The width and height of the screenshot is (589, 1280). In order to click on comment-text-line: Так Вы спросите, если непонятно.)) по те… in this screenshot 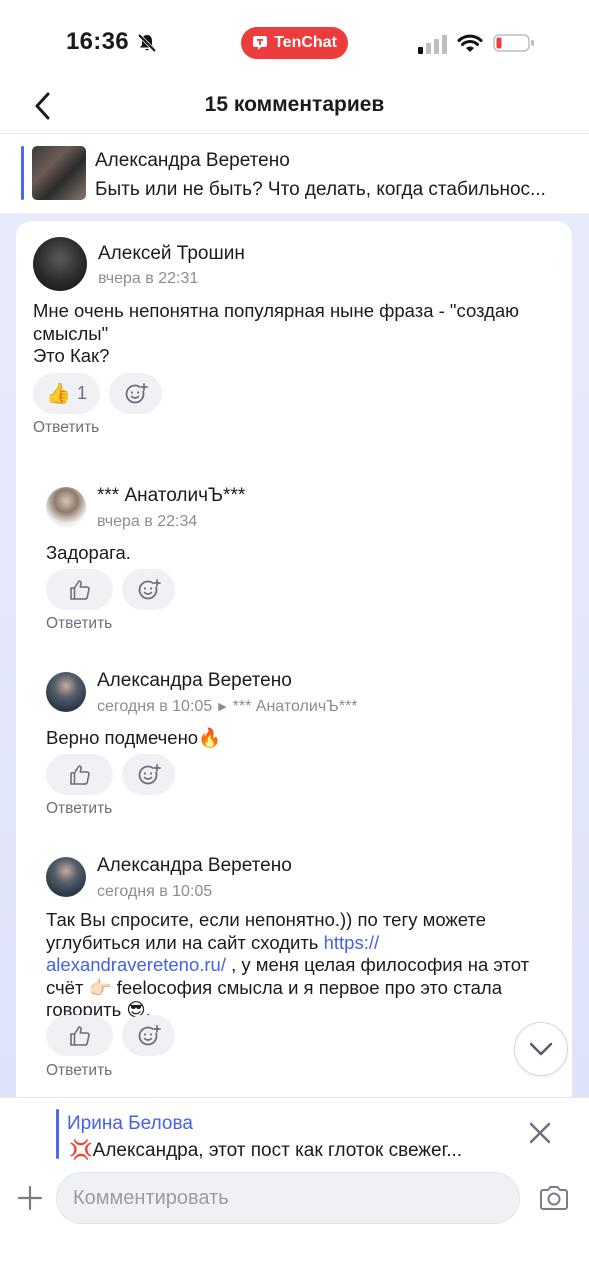, I will do `click(266, 919)`.